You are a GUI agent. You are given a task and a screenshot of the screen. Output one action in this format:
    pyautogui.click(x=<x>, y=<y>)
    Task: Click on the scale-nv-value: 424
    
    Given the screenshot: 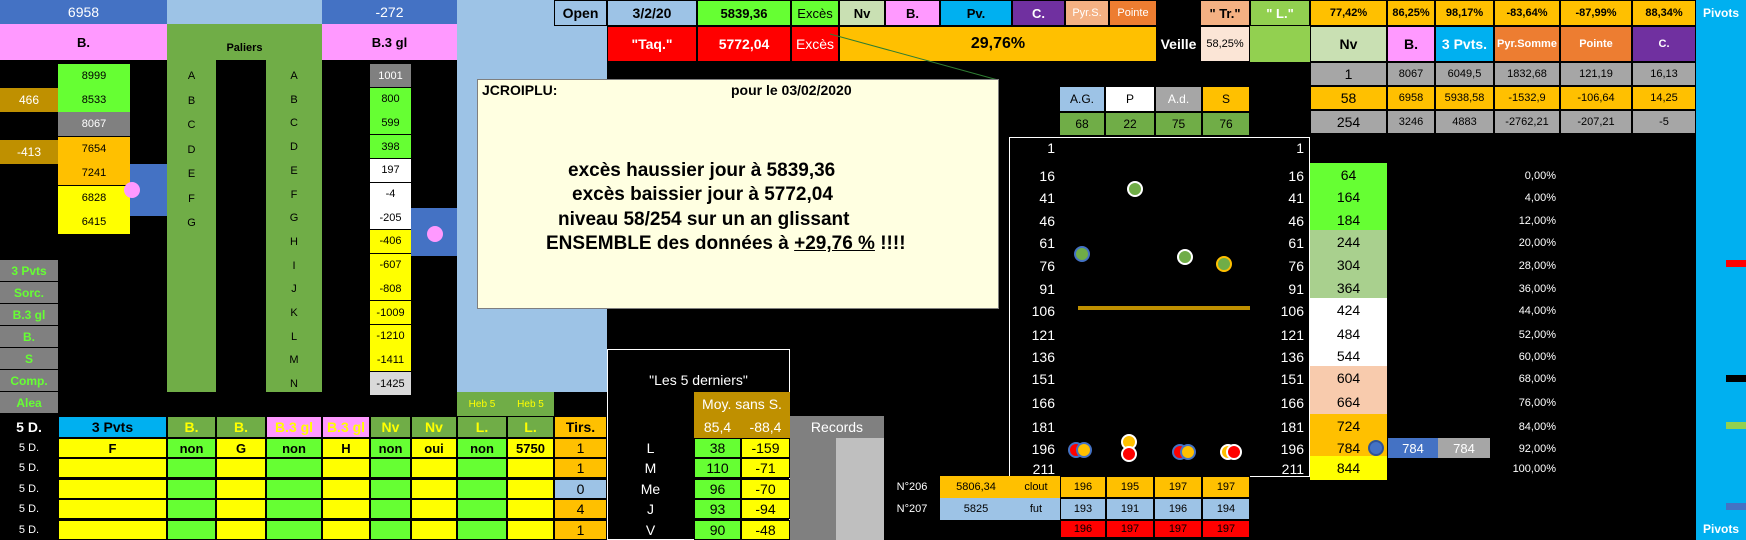 What is the action you would take?
    pyautogui.click(x=1348, y=310)
    